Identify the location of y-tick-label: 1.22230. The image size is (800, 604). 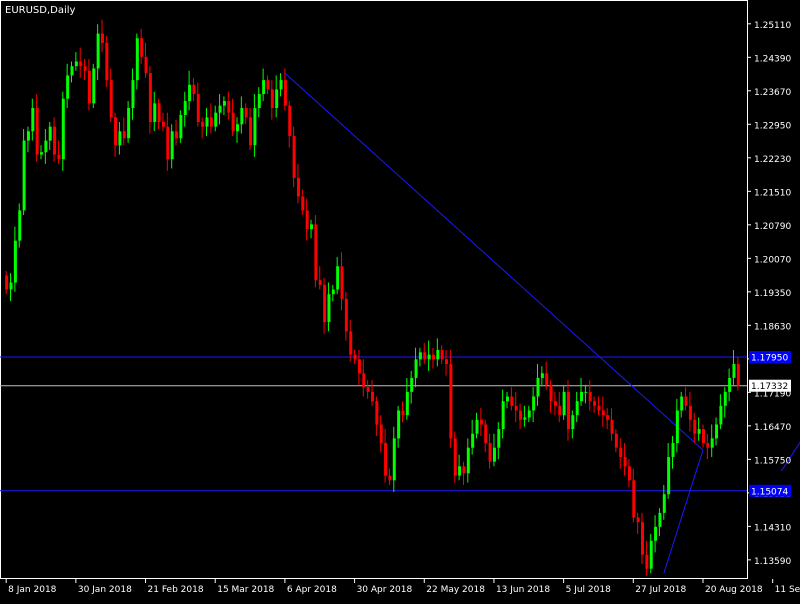
(772, 160).